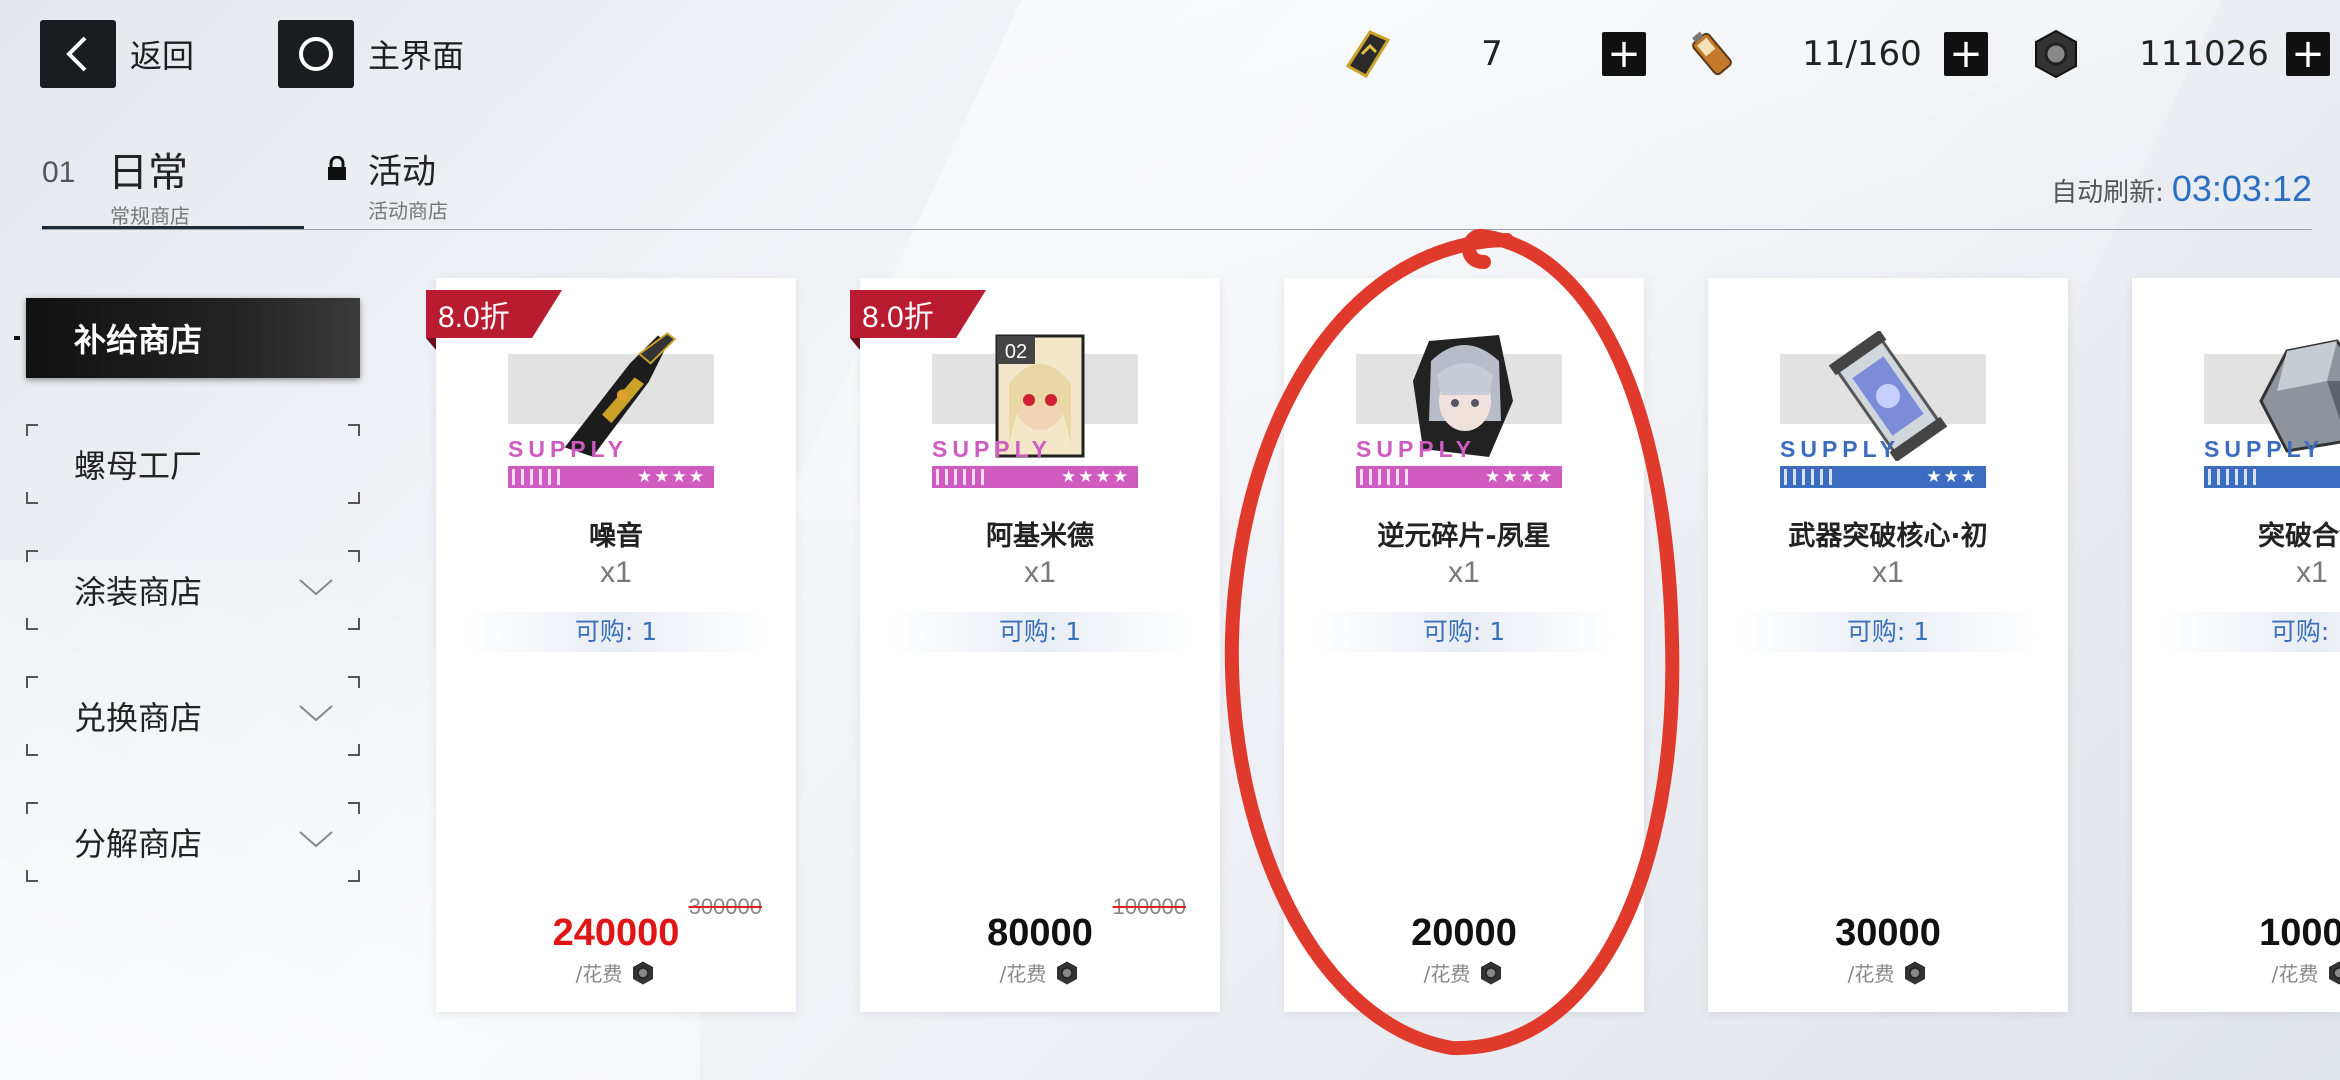 The image size is (2340, 1080). I want to click on sidebar-item-nut-factory: 螺母工厂, so click(193, 464).